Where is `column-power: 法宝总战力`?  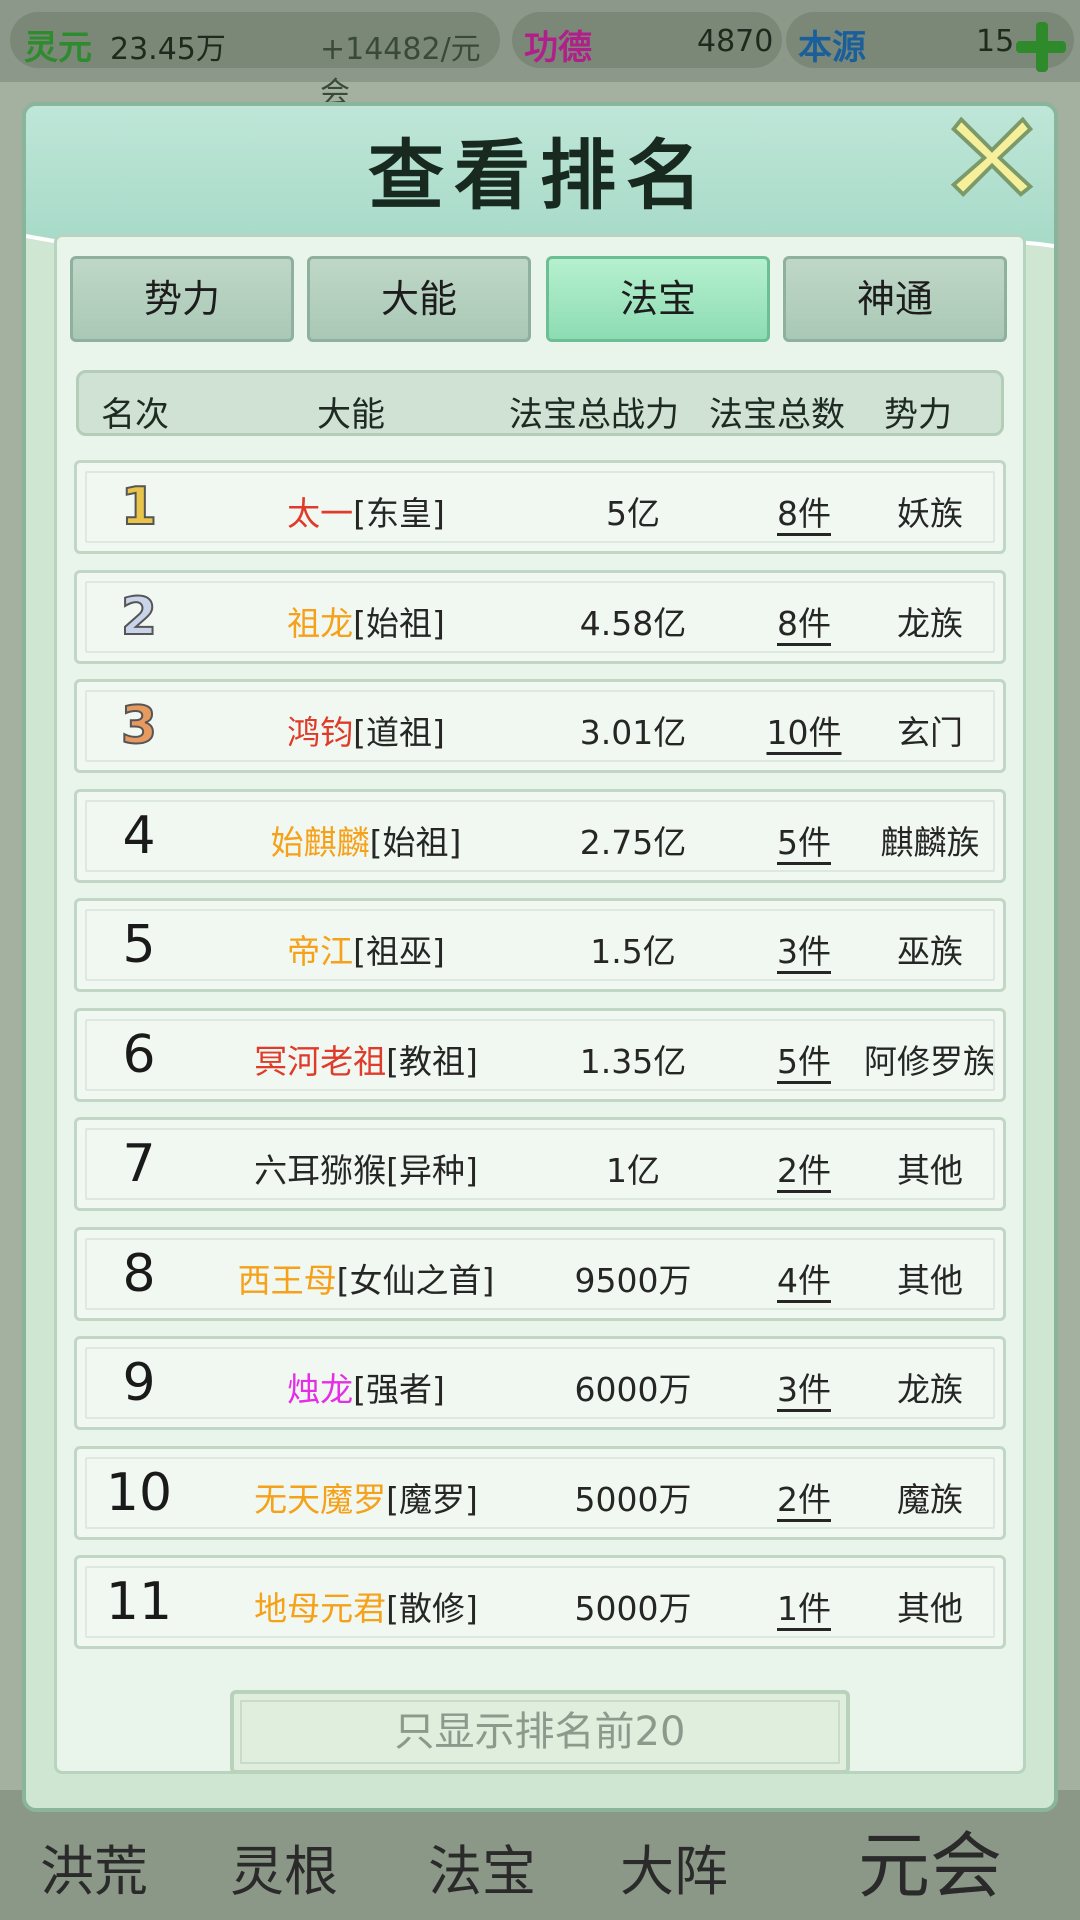 column-power: 法宝总战力 is located at coordinates (594, 415).